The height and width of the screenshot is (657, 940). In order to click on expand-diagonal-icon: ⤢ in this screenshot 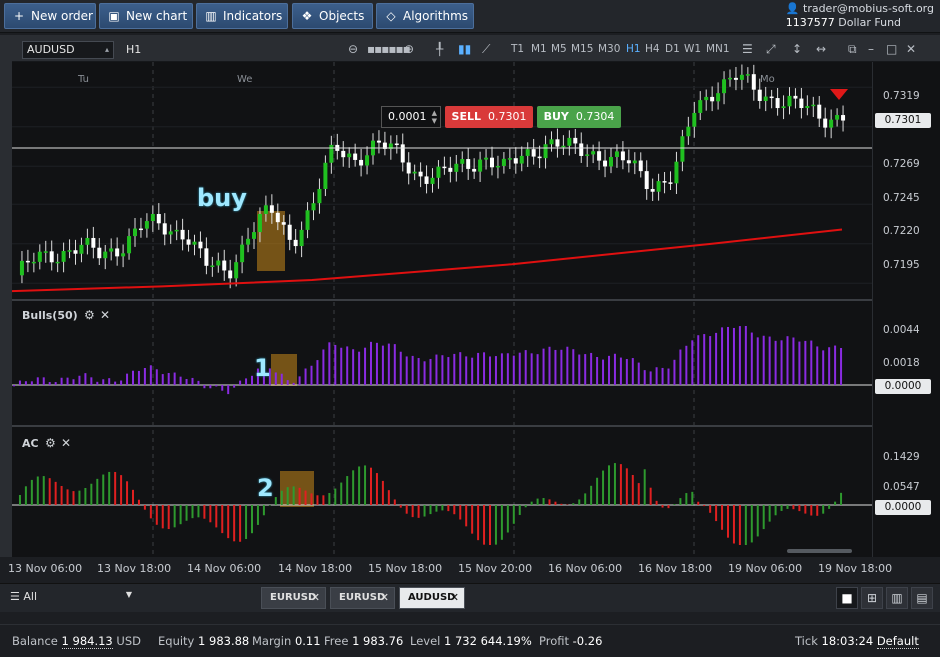, I will do `click(771, 49)`.